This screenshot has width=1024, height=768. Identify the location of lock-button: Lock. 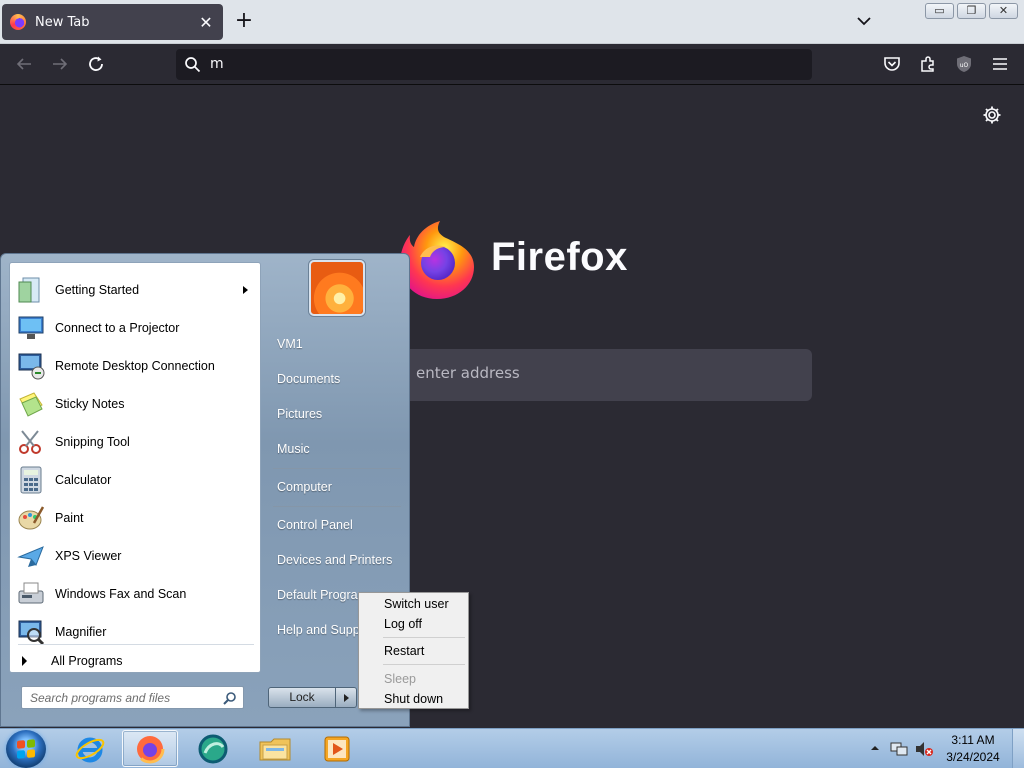
(302, 697).